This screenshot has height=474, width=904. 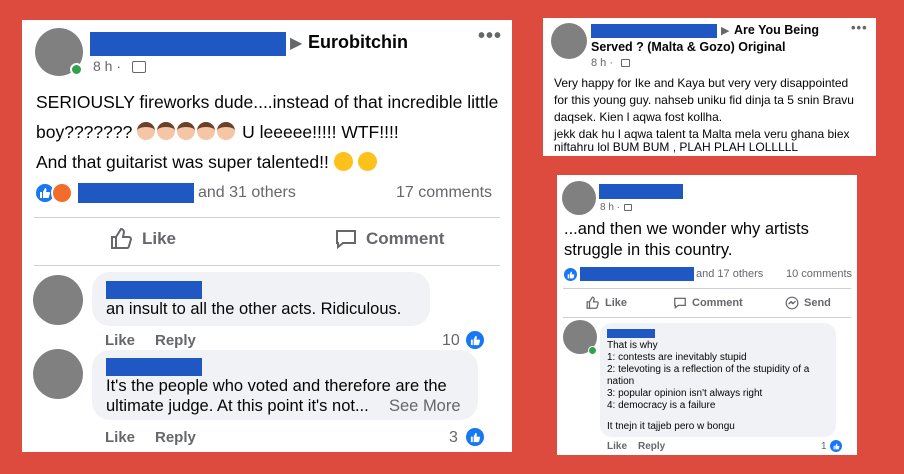 What do you see at coordinates (320, 132) in the screenshot?
I see `post-text-tail: U leeeee!!!!! WTF!!!!` at bounding box center [320, 132].